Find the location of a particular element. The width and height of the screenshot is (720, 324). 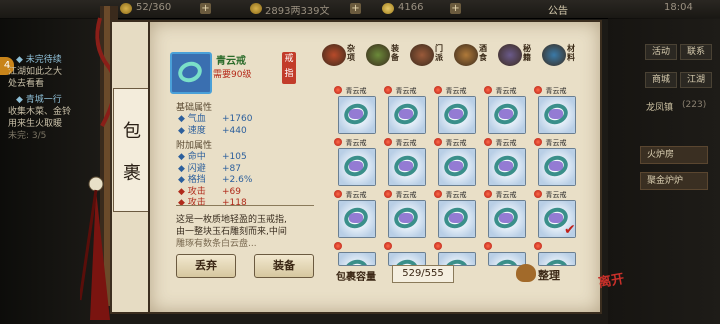

category-tab-label: 装备 is located at coordinates (395, 53).